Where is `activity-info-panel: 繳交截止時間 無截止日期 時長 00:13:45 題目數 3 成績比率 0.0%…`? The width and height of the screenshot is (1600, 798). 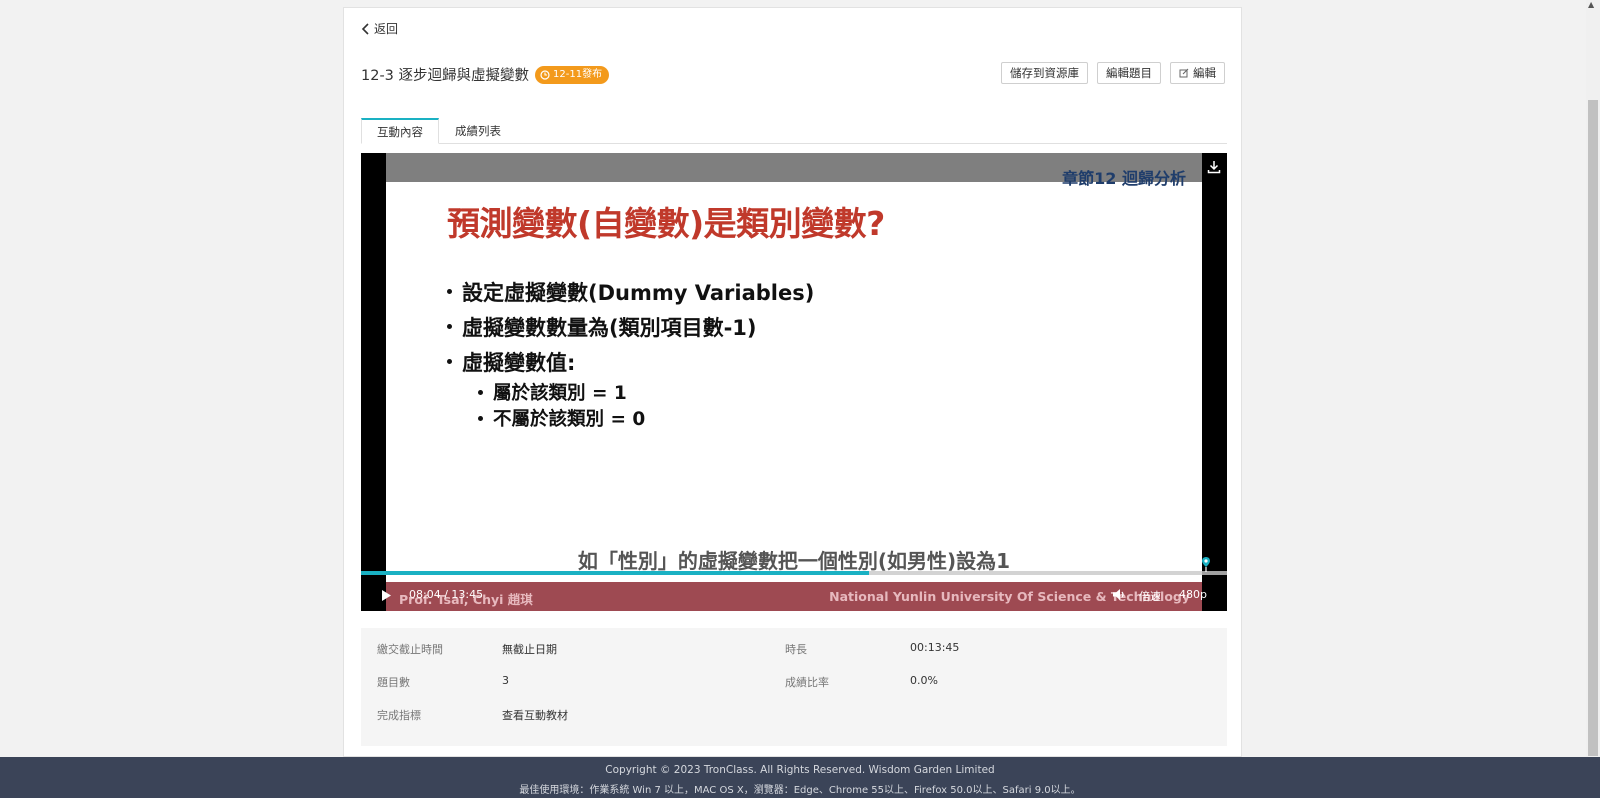 activity-info-panel: 繳交截止時間 無截止日期 時長 00:13:45 題目數 3 成績比率 0.0%… is located at coordinates (794, 687).